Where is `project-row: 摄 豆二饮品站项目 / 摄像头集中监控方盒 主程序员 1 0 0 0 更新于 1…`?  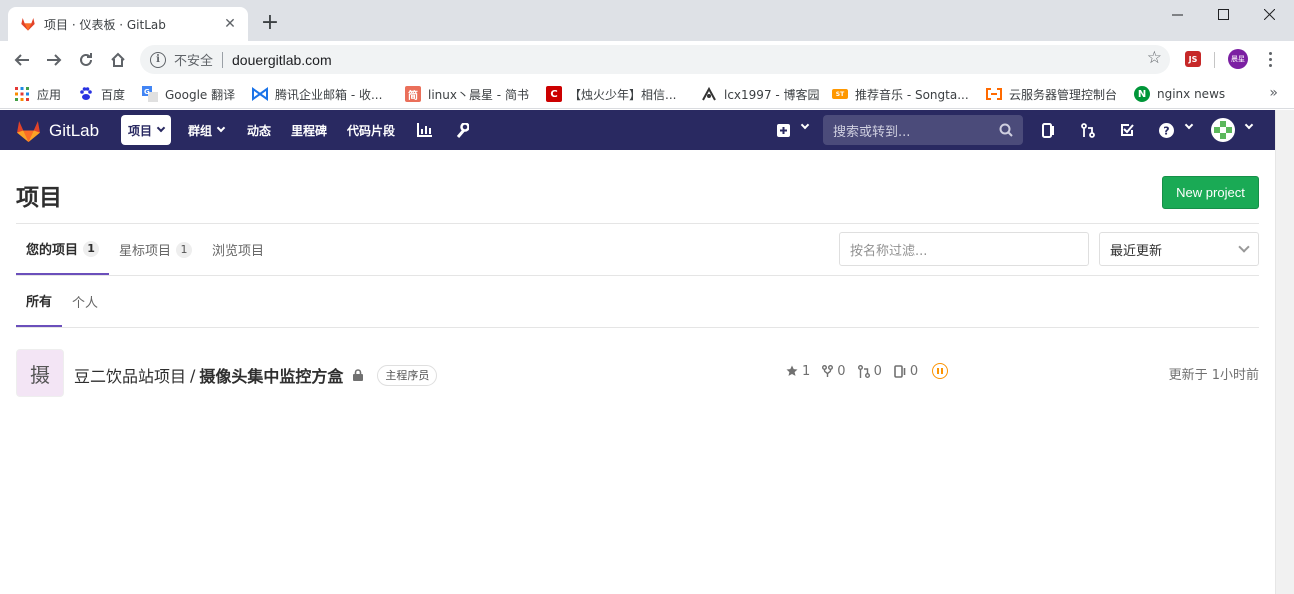 project-row: 摄 豆二饮品站项目 / 摄像头集中监控方盒 主程序员 1 0 0 0 更新于 1… is located at coordinates (637, 373).